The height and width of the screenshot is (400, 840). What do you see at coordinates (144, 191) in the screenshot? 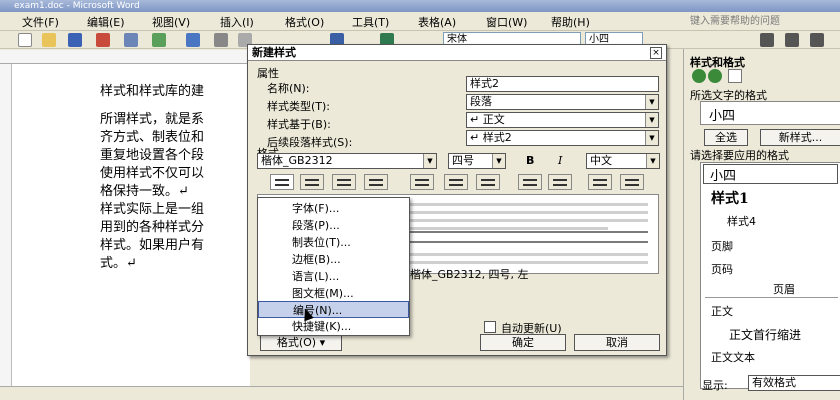
I see `doc-line: 格保持一致。↵` at bounding box center [144, 191].